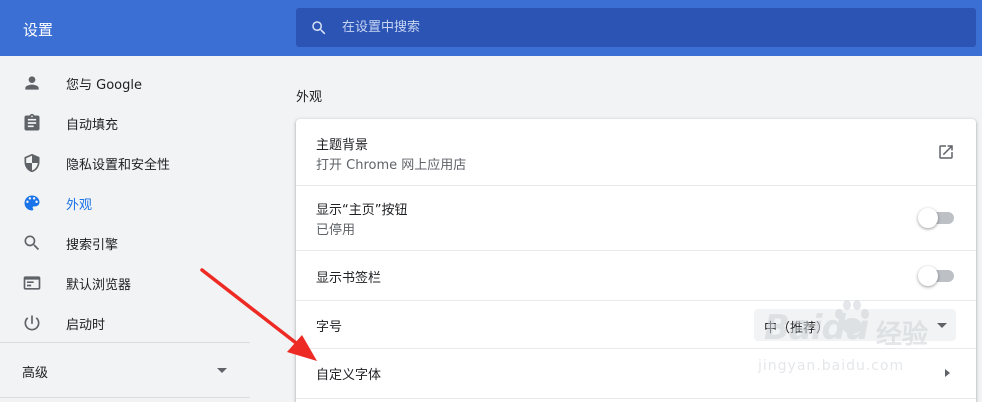 This screenshot has height=402, width=982. Describe the element at coordinates (92, 245) in the screenshot. I see `sidebar-item-label: 搜索引擎` at that location.